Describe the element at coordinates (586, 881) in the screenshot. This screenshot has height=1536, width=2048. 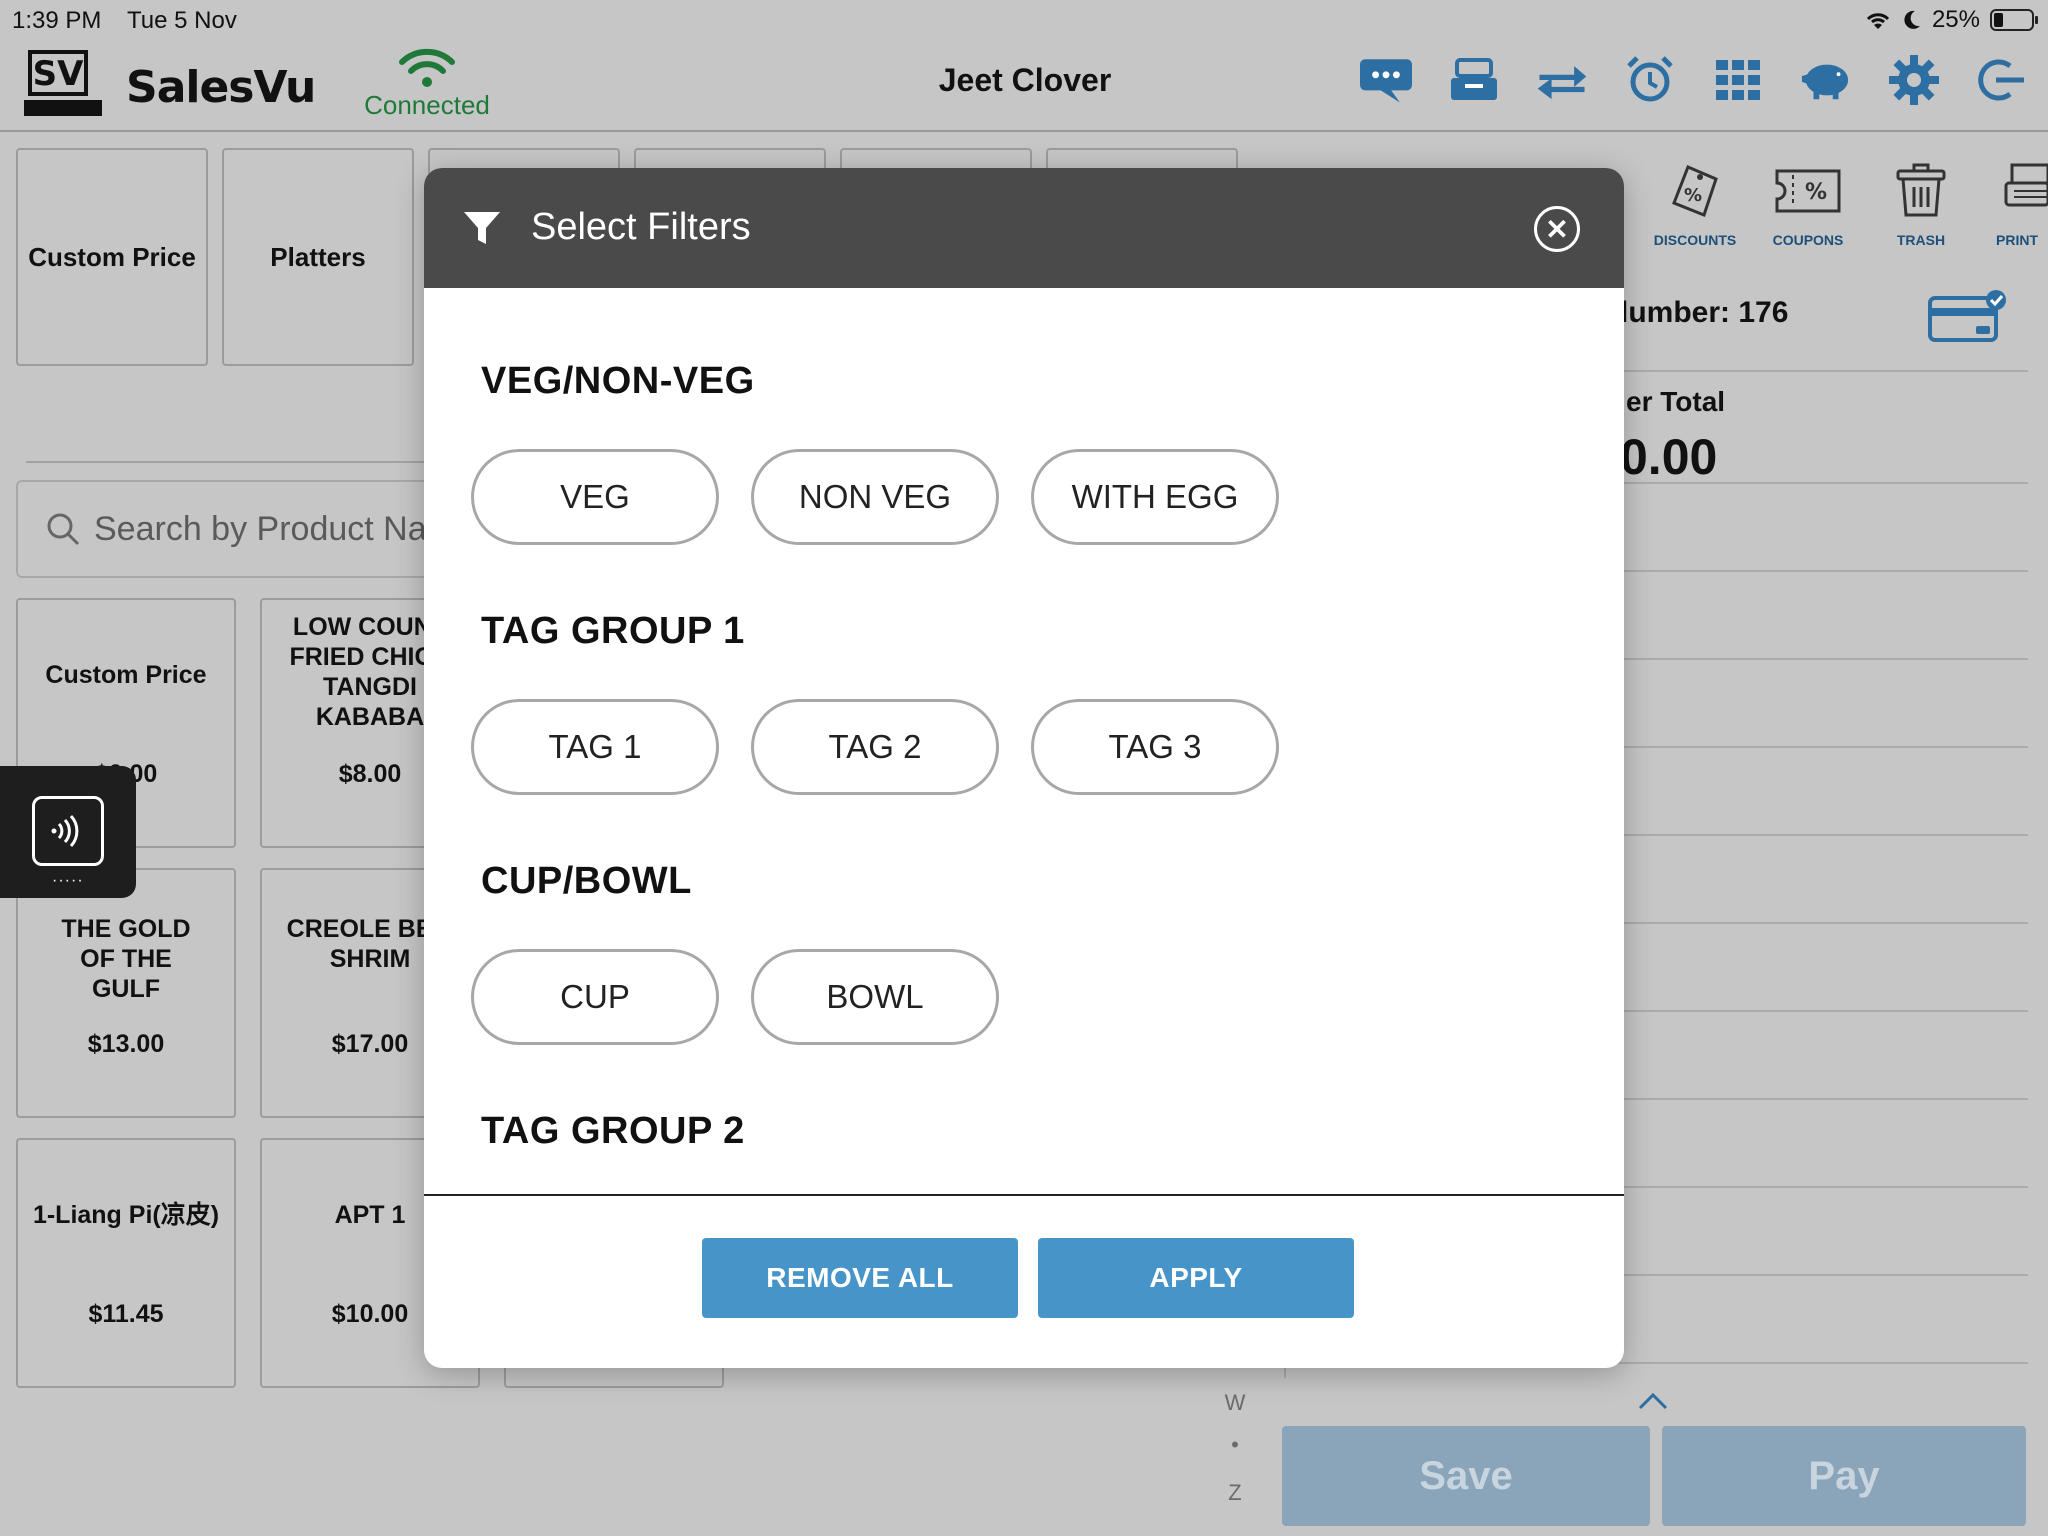
I see `filter-group-title: CUP/BOWL` at that location.